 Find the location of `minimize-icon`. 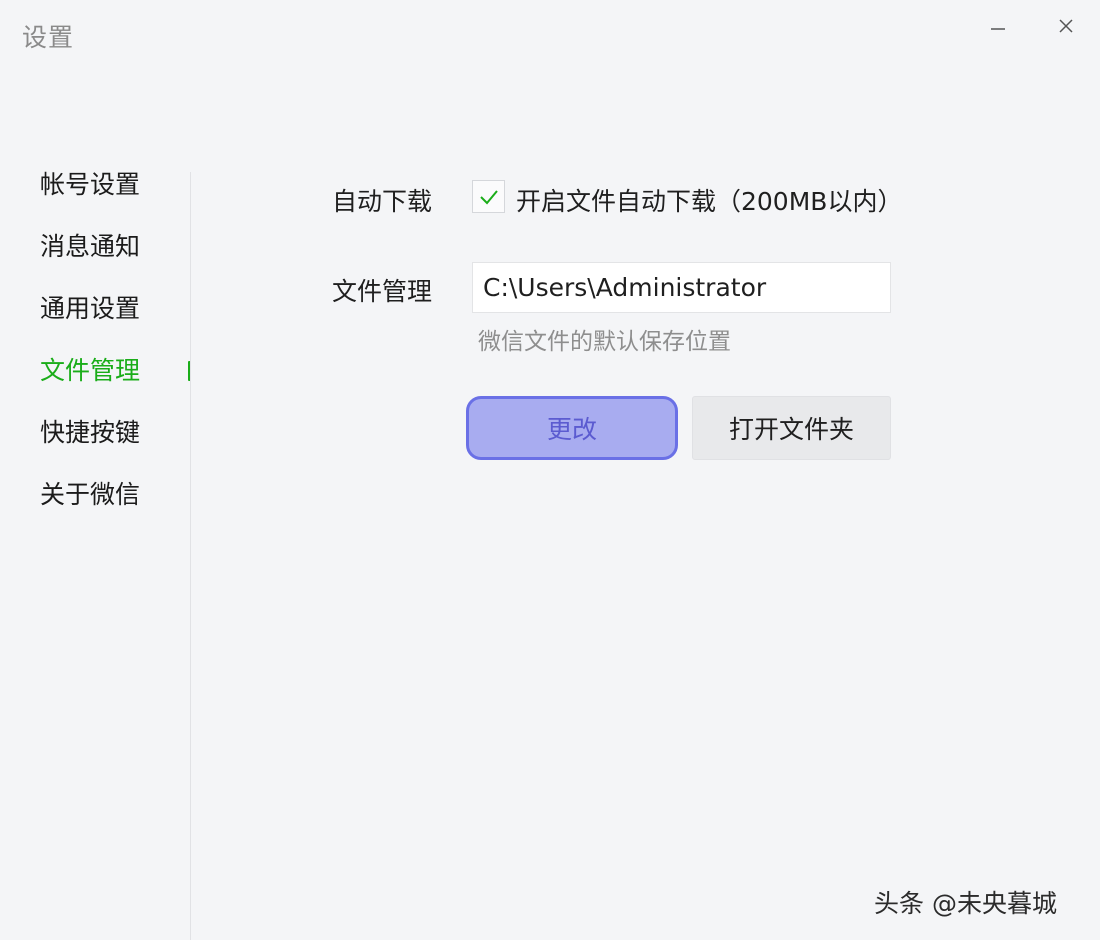

minimize-icon is located at coordinates (998, 29).